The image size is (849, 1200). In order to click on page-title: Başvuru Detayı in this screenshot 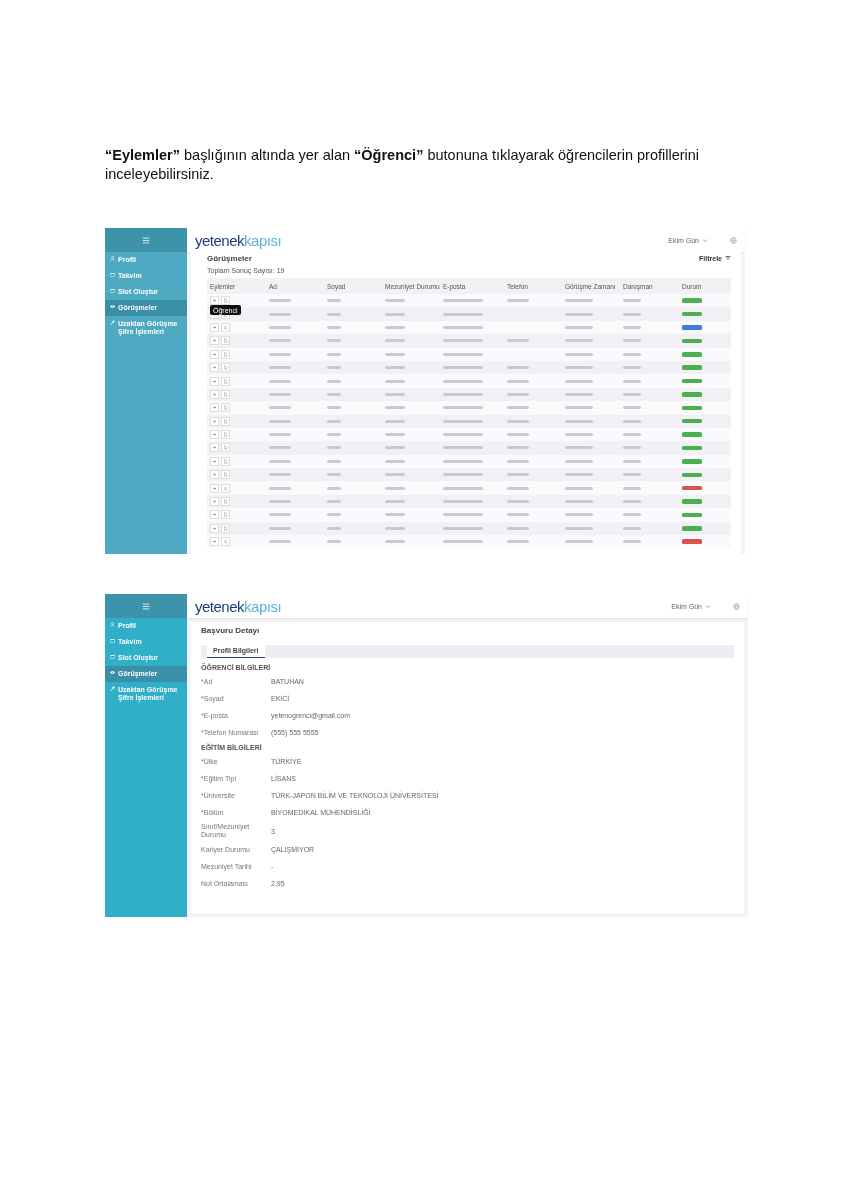, I will do `click(231, 630)`.